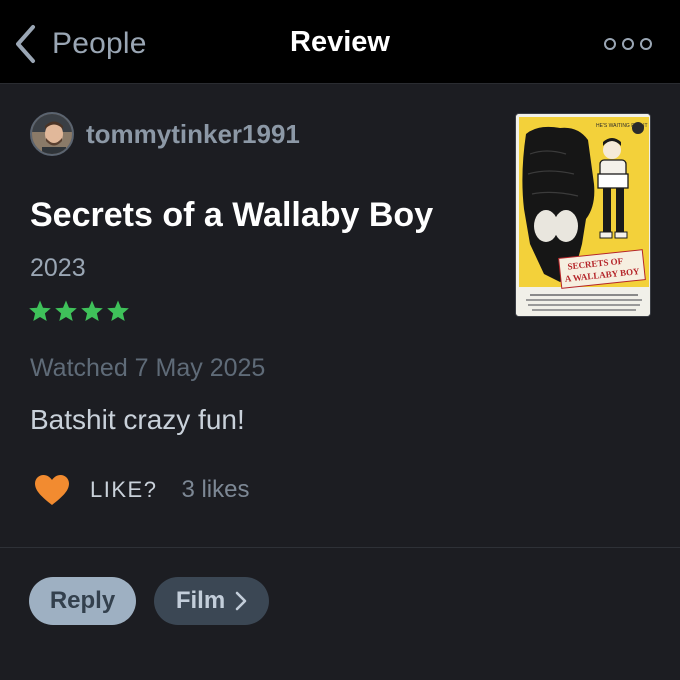 This screenshot has height=680, width=680. I want to click on avatar, so click(52, 134).